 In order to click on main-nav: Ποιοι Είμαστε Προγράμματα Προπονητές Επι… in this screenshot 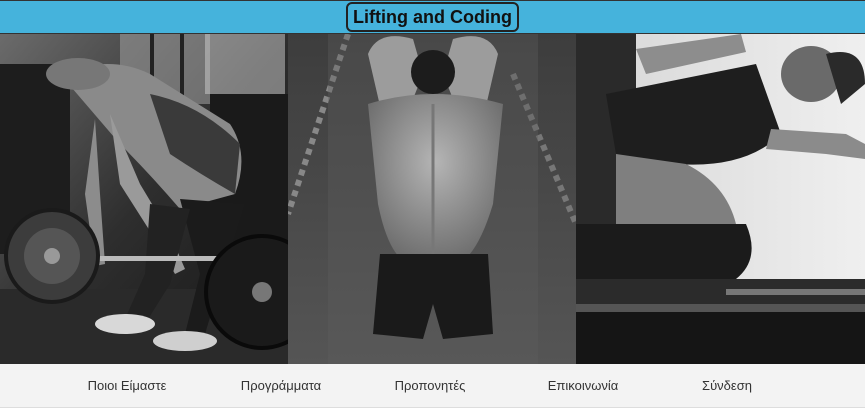, I will do `click(432, 386)`.